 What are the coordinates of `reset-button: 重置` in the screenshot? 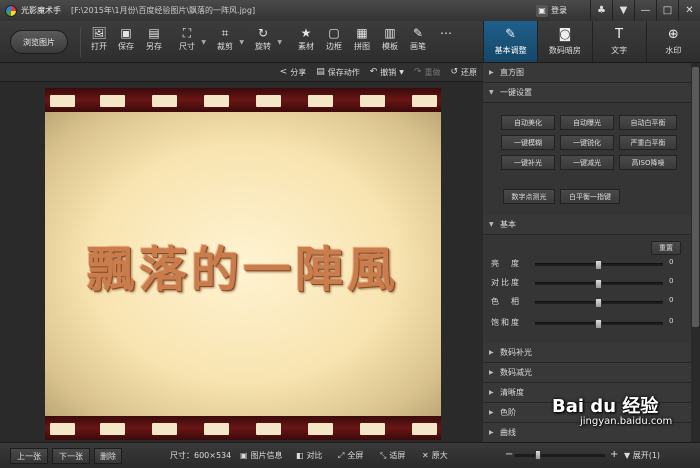 It's located at (666, 248).